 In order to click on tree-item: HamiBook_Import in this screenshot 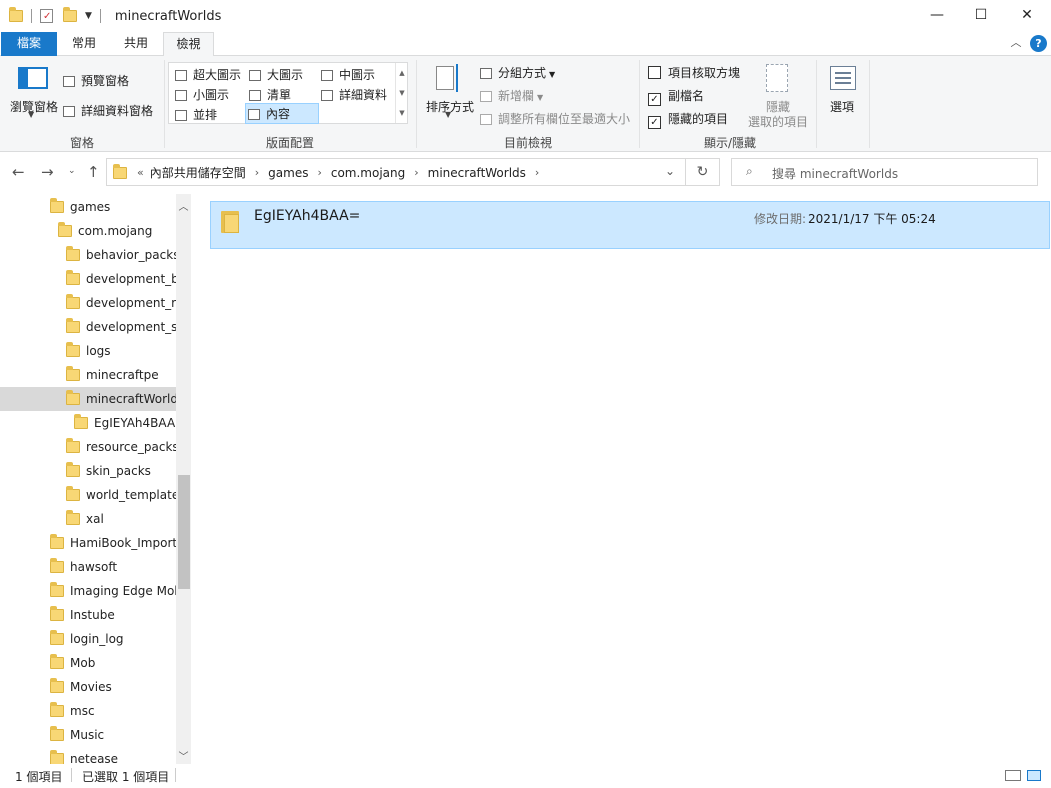, I will do `click(88, 543)`.